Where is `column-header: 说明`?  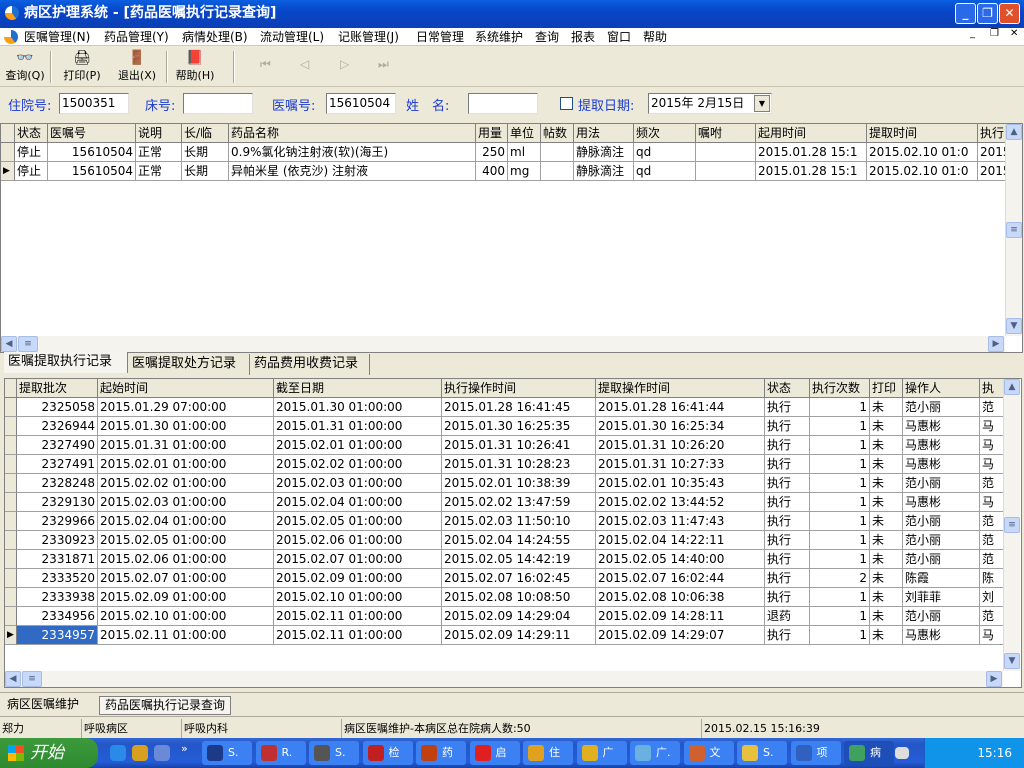
column-header: 说明 is located at coordinates (159, 133).